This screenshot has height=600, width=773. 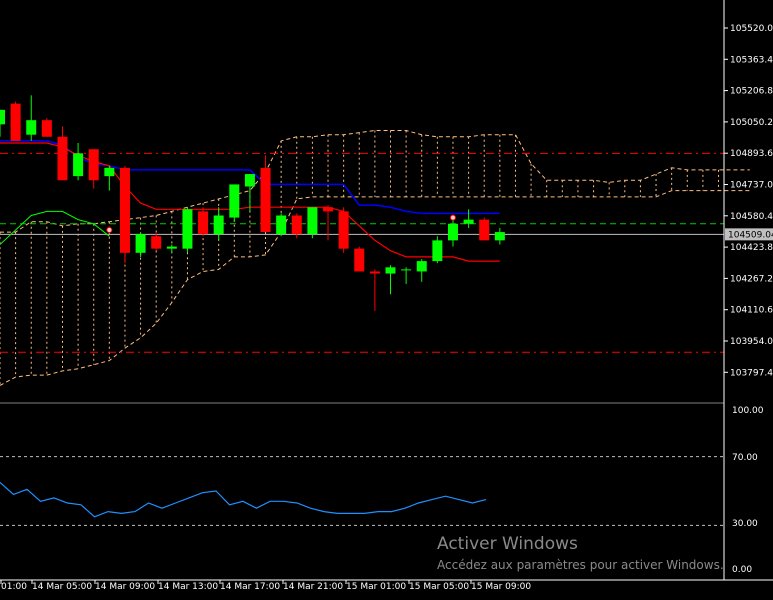 I want to click on time-tick-label: 15 Mar 09:00, so click(x=501, y=587).